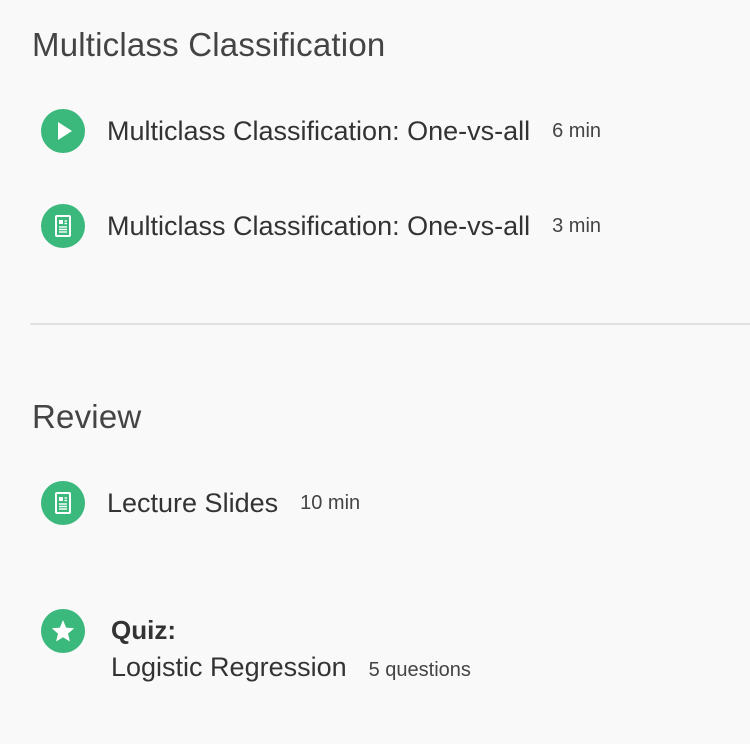 The height and width of the screenshot is (744, 750). Describe the element at coordinates (229, 667) in the screenshot. I see `quiz-title: Logistic Regression` at that location.